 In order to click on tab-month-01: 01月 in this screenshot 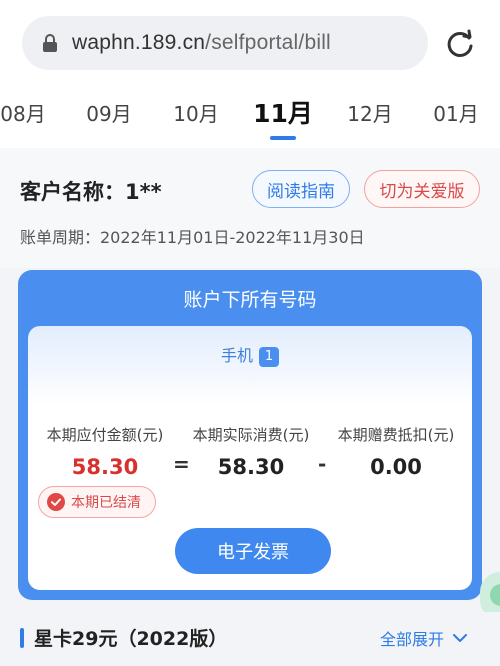, I will do `click(456, 112)`.